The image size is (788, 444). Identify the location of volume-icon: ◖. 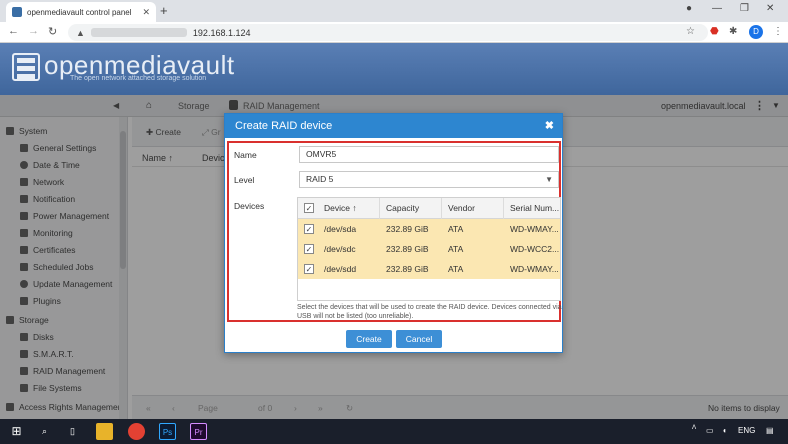
(724, 430).